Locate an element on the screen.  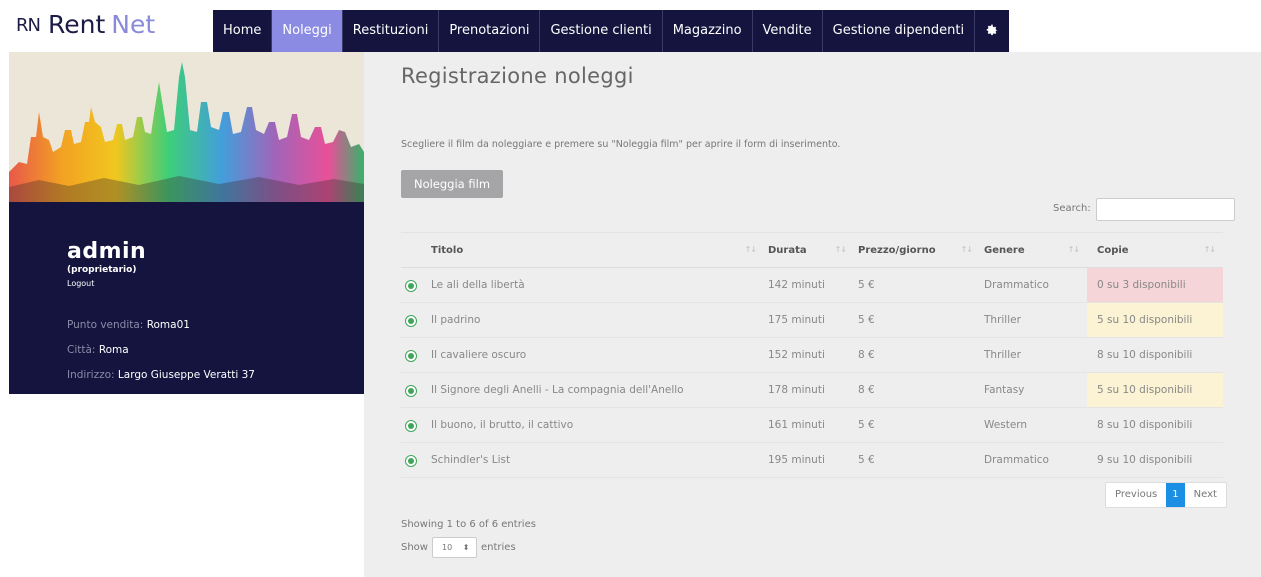
logo-name-net: Net is located at coordinates (133, 24).